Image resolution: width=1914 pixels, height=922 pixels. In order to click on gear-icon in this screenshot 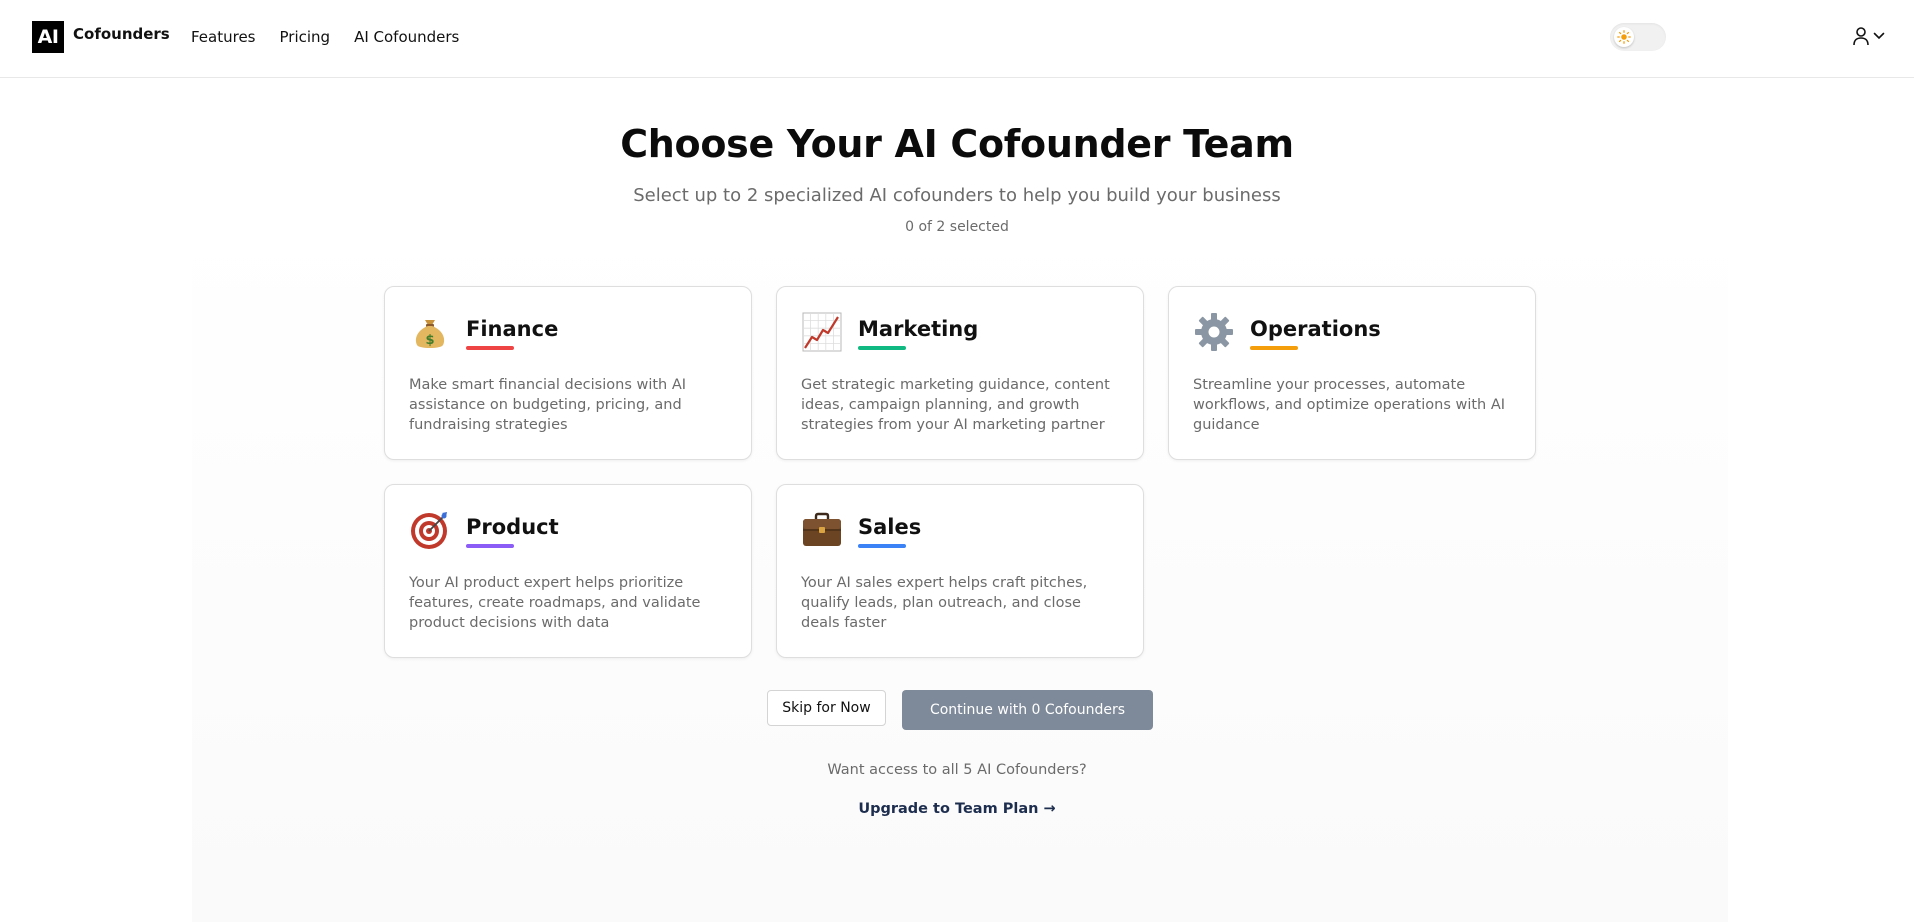, I will do `click(1214, 332)`.